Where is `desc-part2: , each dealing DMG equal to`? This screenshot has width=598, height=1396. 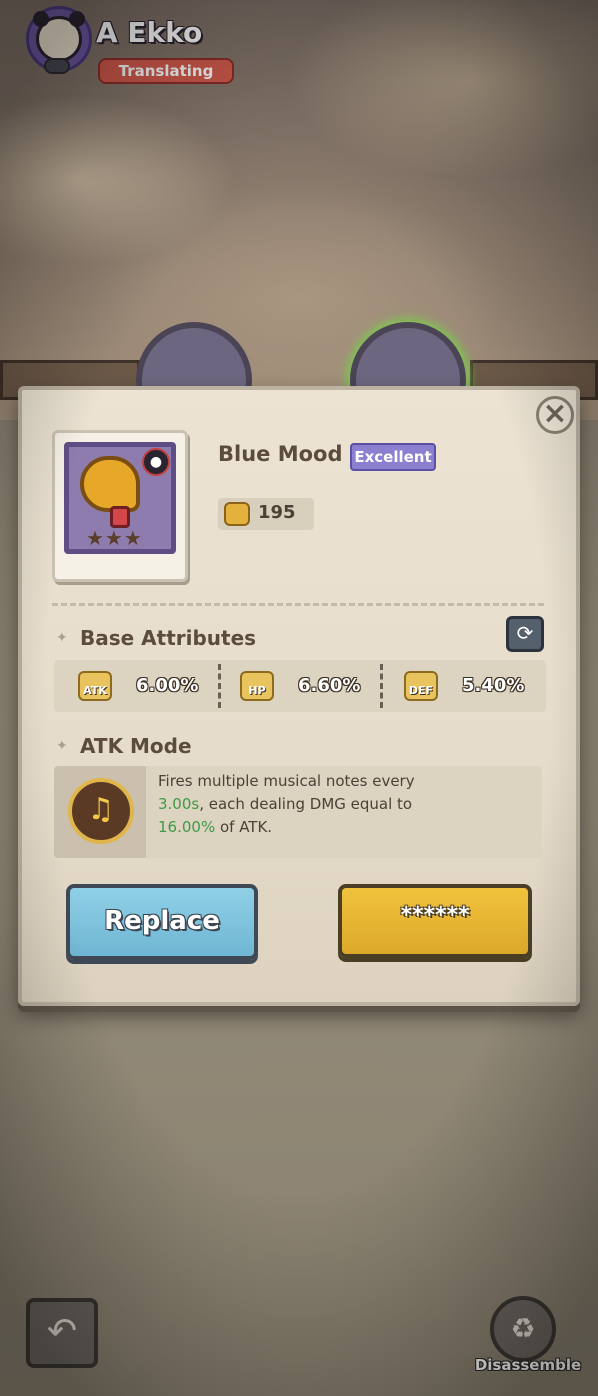 desc-part2: , each dealing DMG equal to is located at coordinates (306, 804).